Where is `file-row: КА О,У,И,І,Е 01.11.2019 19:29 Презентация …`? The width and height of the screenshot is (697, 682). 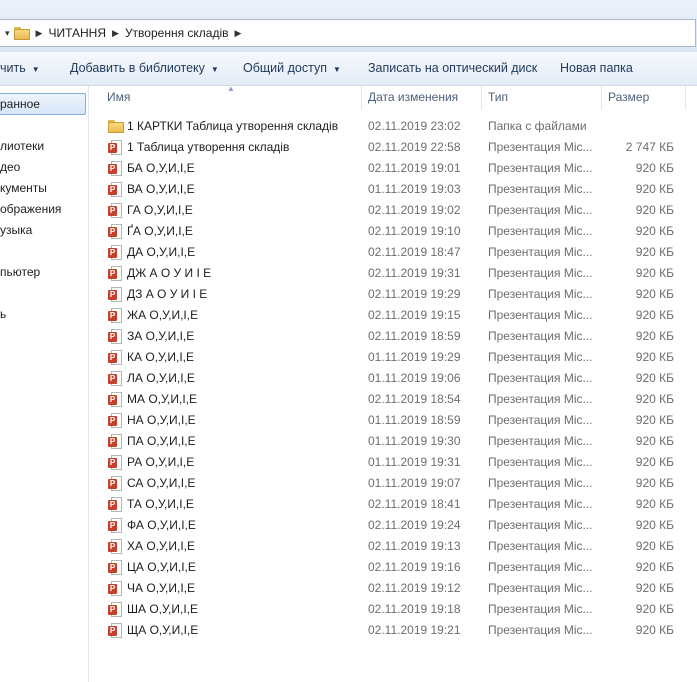
file-row: КА О,У,И,І,Е 01.11.2019 19:29 Презентация … is located at coordinates (393, 357).